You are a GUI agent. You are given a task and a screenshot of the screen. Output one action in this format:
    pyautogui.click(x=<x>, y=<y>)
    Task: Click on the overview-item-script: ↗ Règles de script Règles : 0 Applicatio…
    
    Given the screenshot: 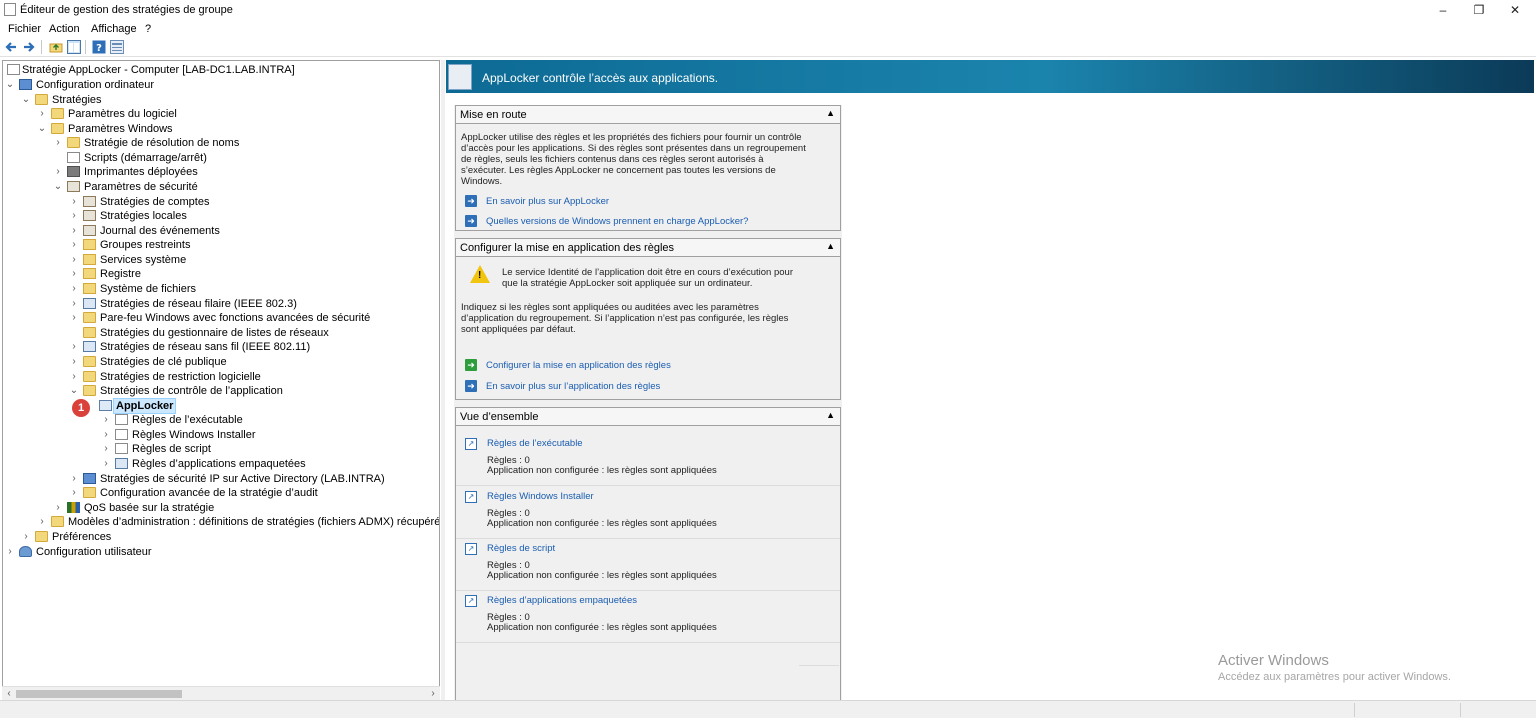 What is the action you would take?
    pyautogui.click(x=648, y=565)
    